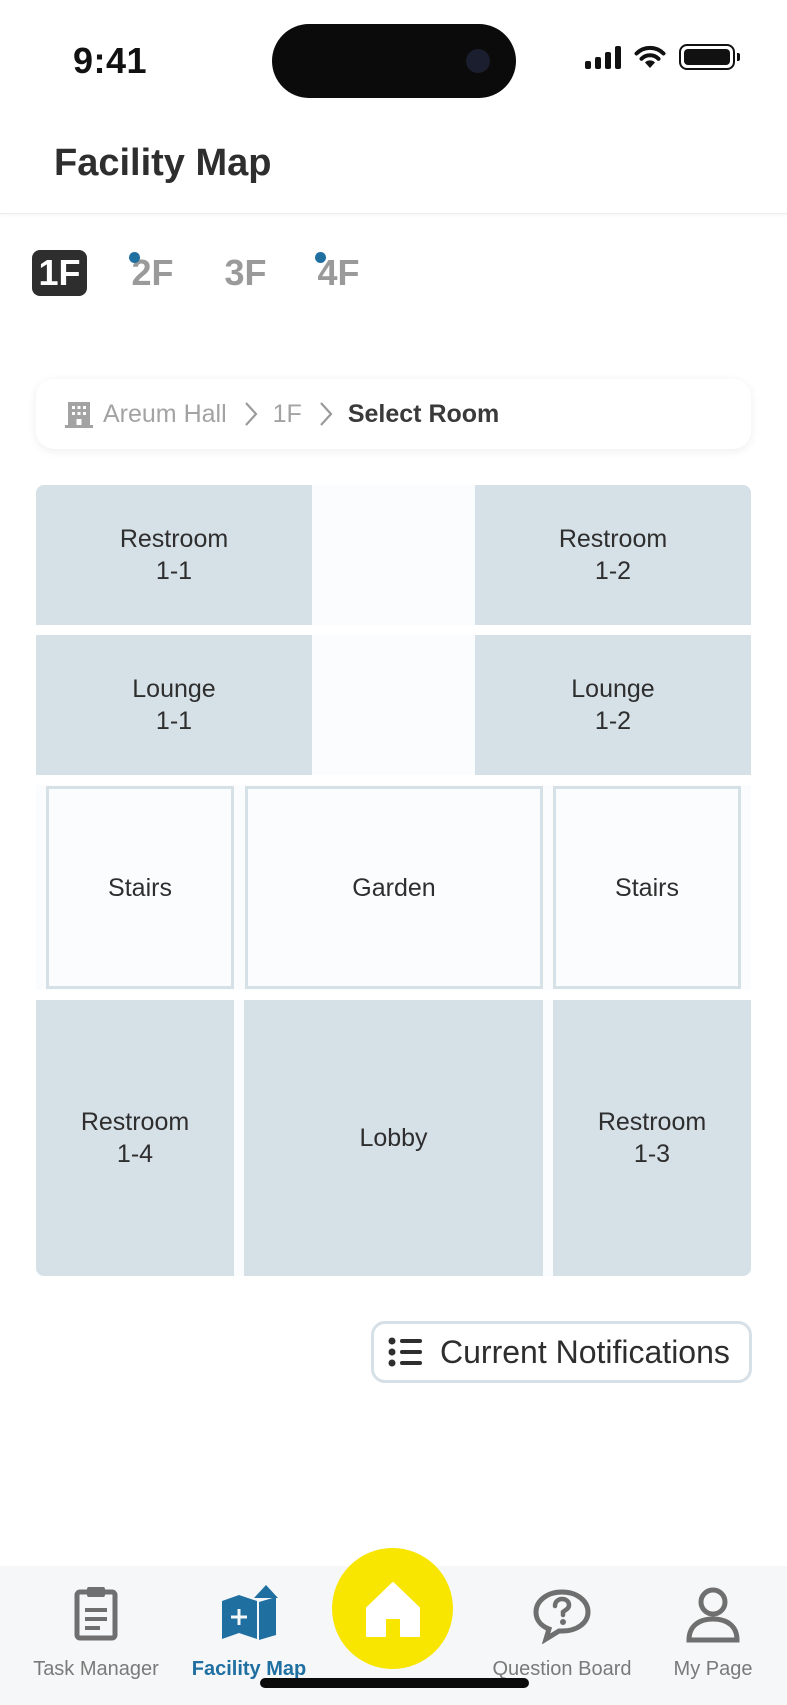  I want to click on dynamic-island, so click(394, 61).